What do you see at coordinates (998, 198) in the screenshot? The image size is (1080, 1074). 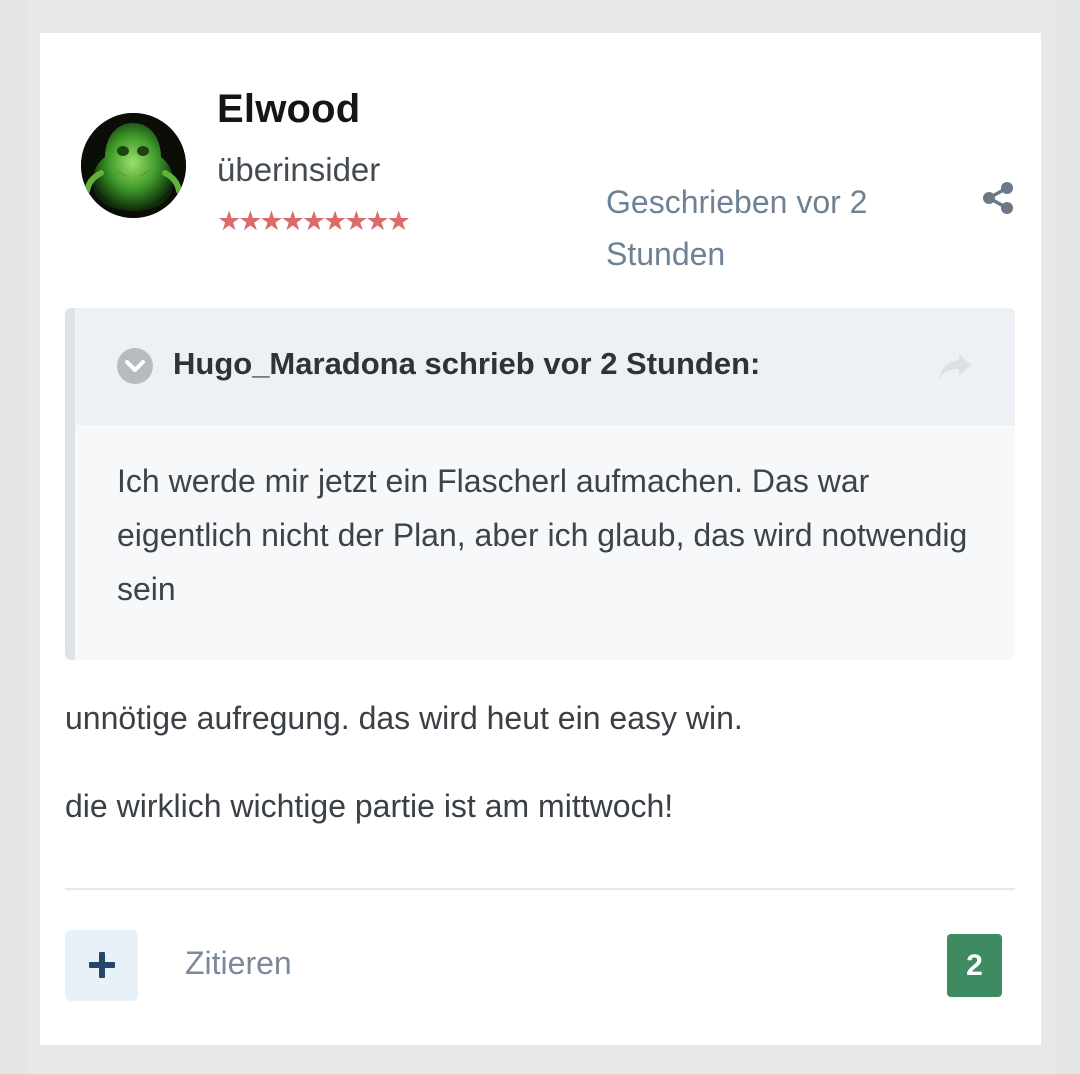 I see `share-icon` at bounding box center [998, 198].